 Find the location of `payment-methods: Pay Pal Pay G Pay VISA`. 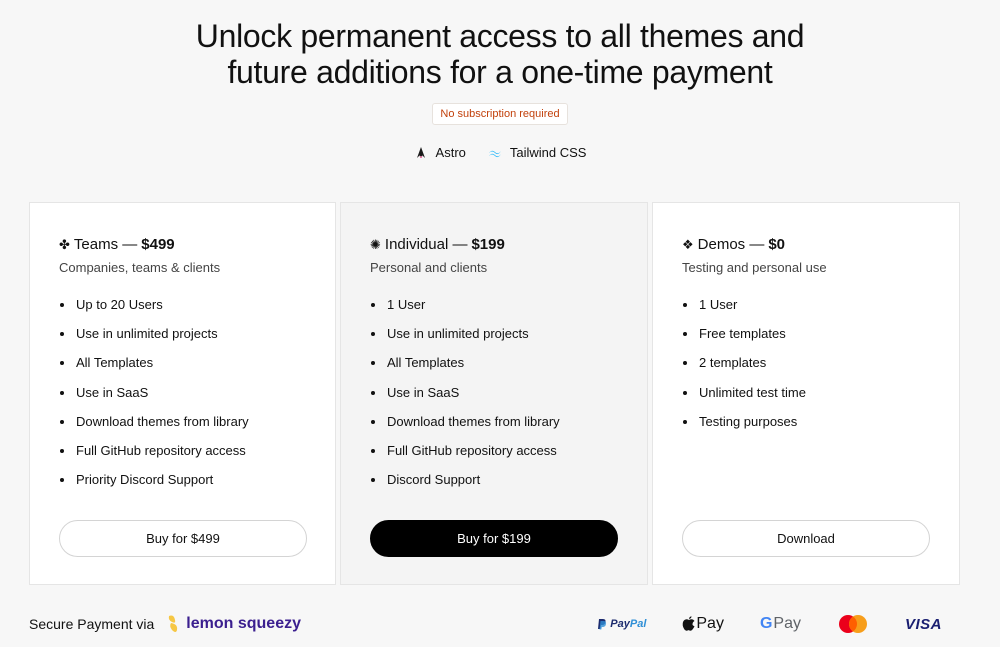

payment-methods: Pay Pal Pay G Pay VISA is located at coordinates (769, 624).